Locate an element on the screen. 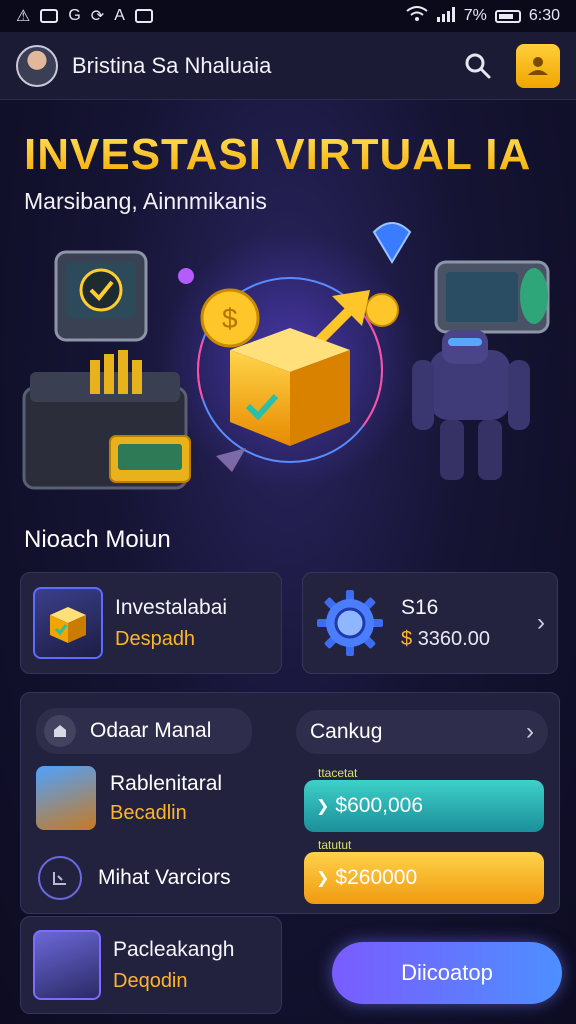 The width and height of the screenshot is (576, 1024). status-bar: ⚠ G ⟳ A 7% 6:30 is located at coordinates (288, 16).